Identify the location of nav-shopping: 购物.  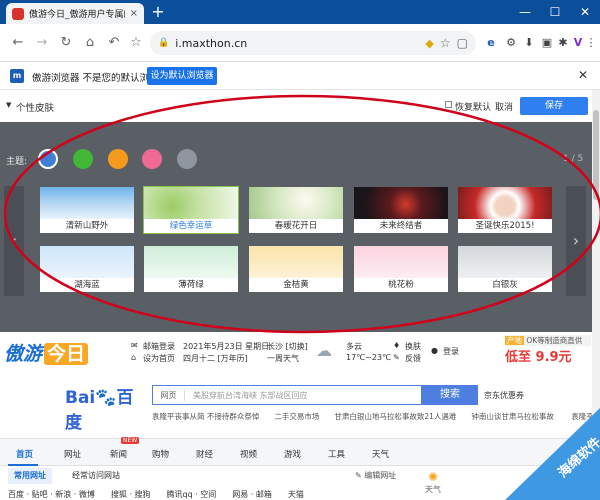
(160, 454).